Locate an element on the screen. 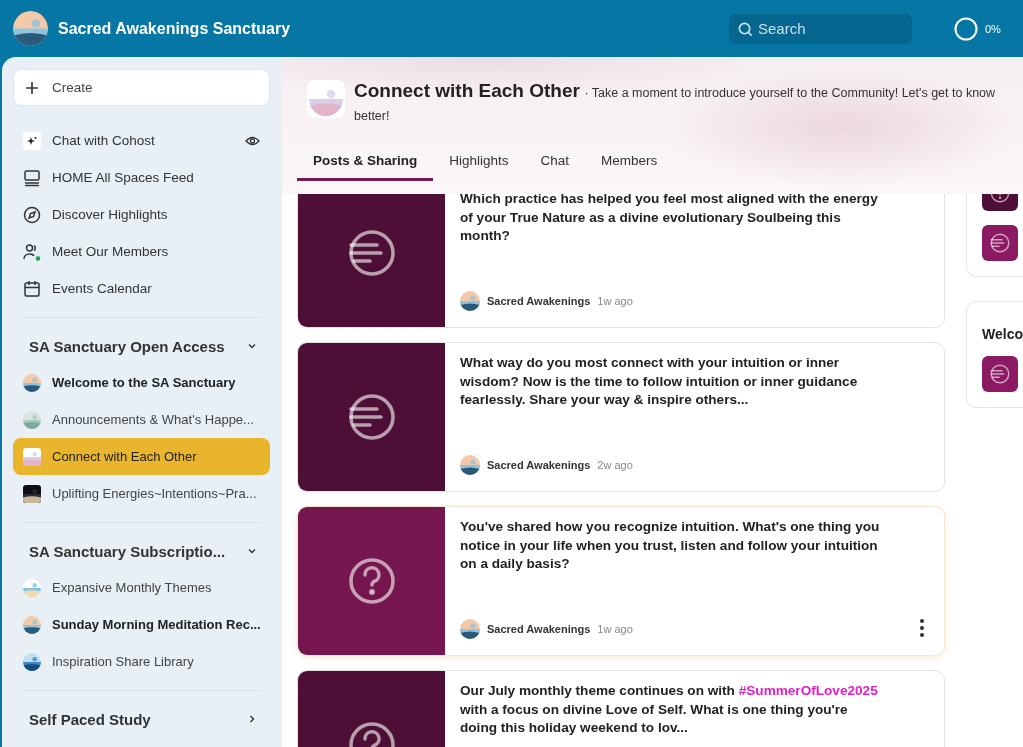 This screenshot has width=1023, height=747. compass-icon is located at coordinates (32, 214).